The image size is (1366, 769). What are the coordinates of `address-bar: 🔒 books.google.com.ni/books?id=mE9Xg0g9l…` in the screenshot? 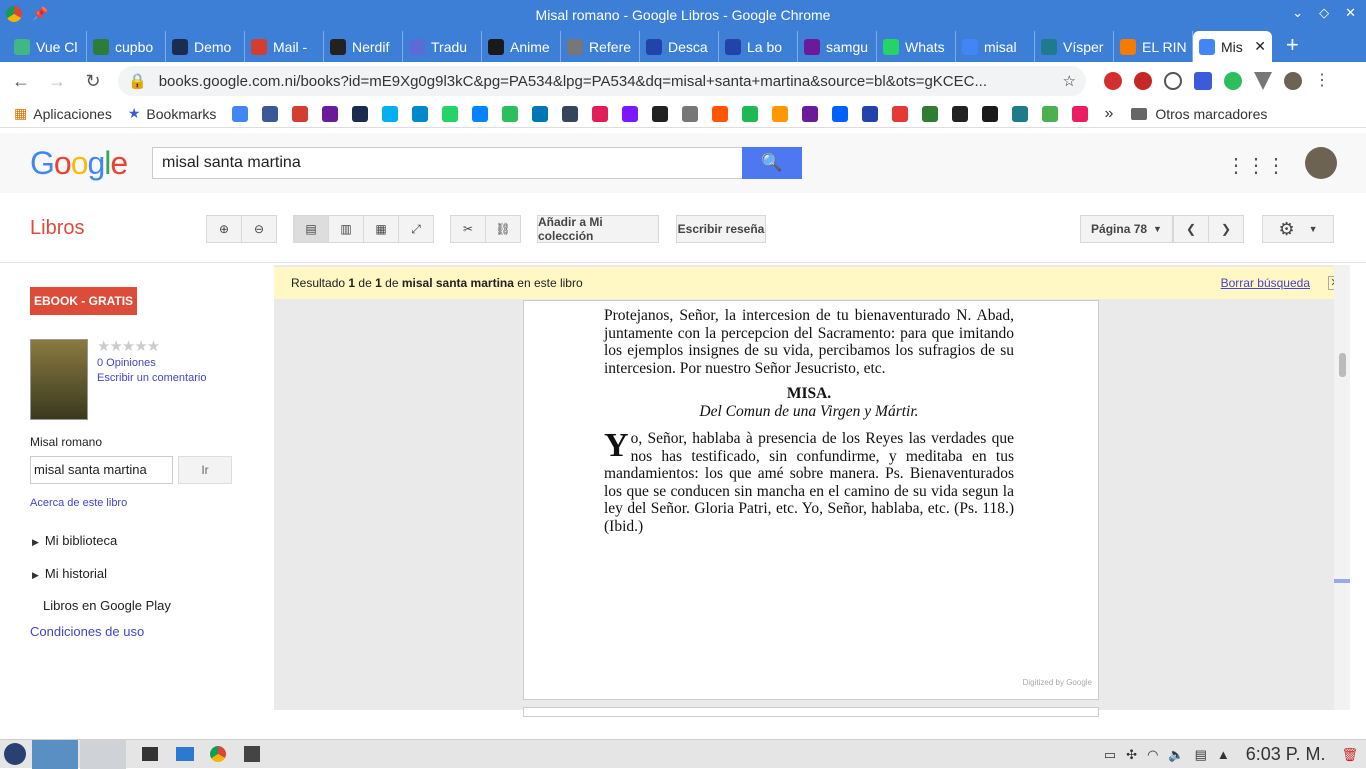 It's located at (602, 81).